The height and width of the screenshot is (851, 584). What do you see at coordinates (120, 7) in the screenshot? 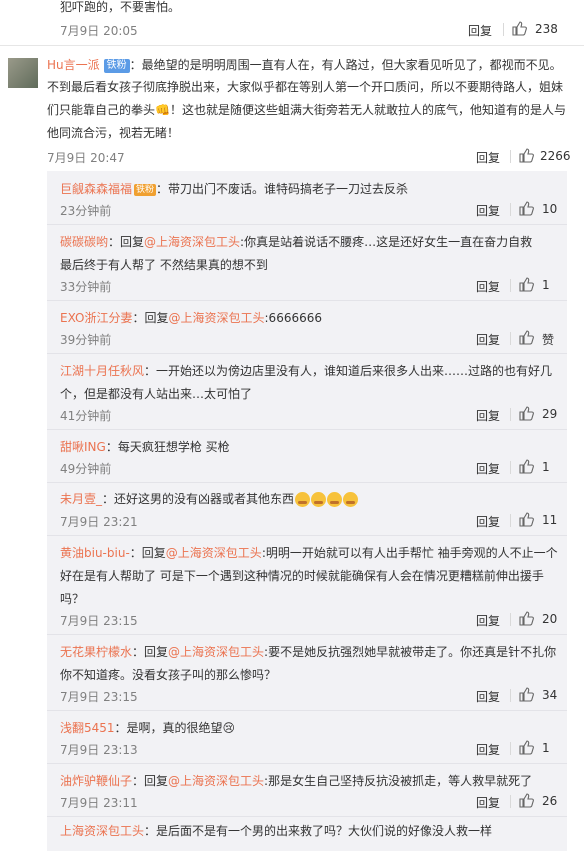
I see `top-comment-text: 犯吓跑的，不要害怕。` at bounding box center [120, 7].